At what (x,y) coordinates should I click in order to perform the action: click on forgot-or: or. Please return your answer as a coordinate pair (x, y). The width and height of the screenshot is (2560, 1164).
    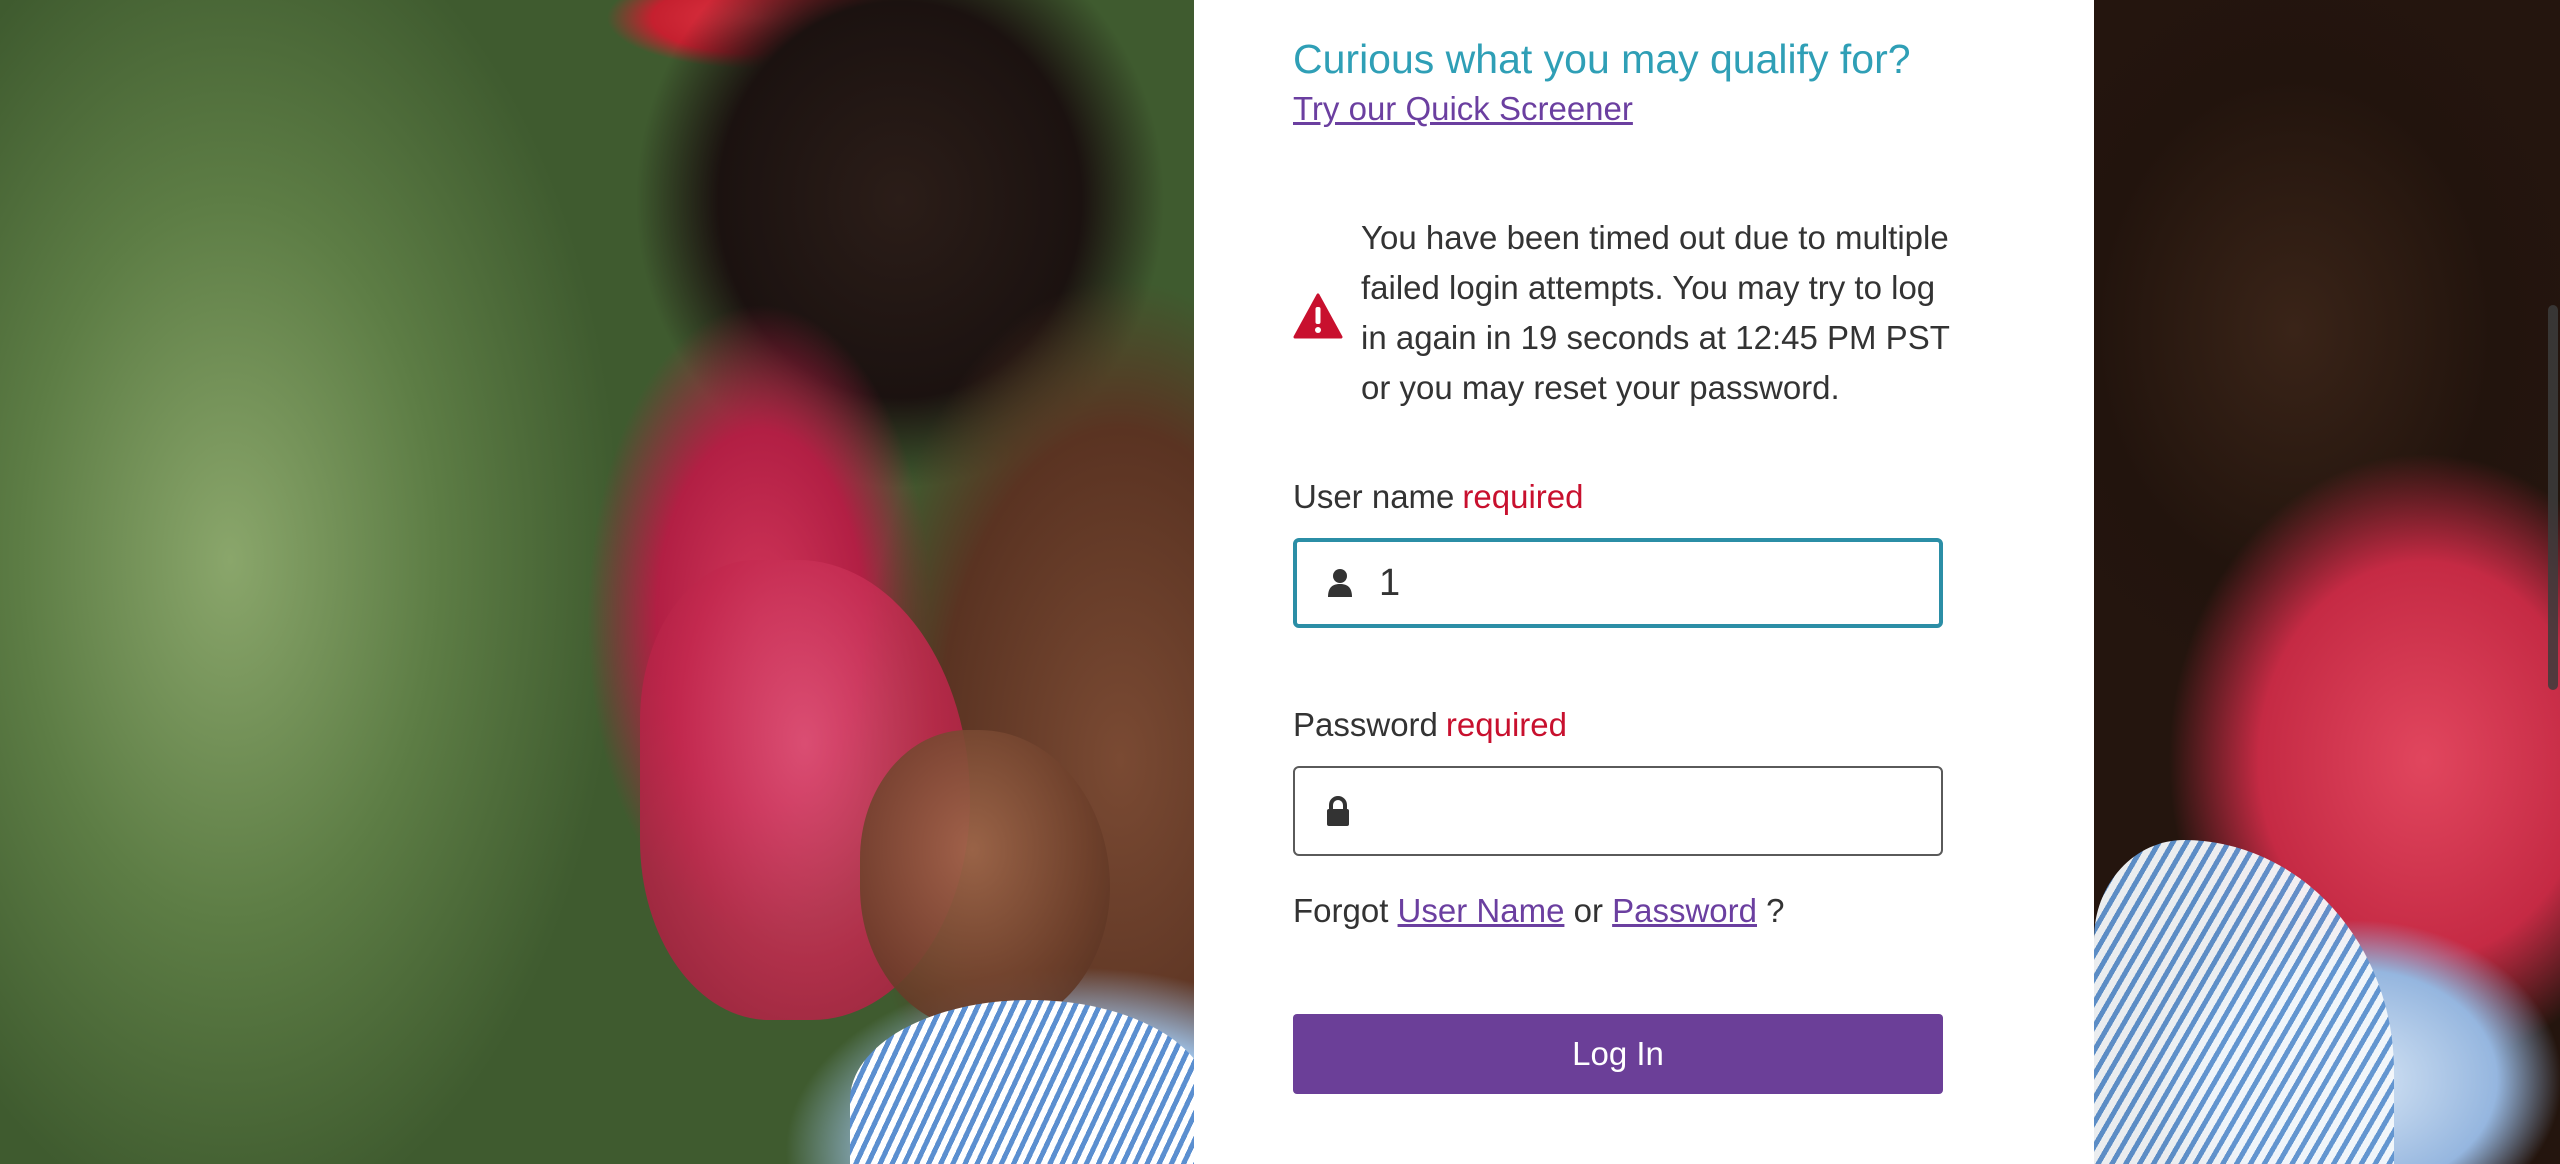
    Looking at the image, I should click on (1588, 910).